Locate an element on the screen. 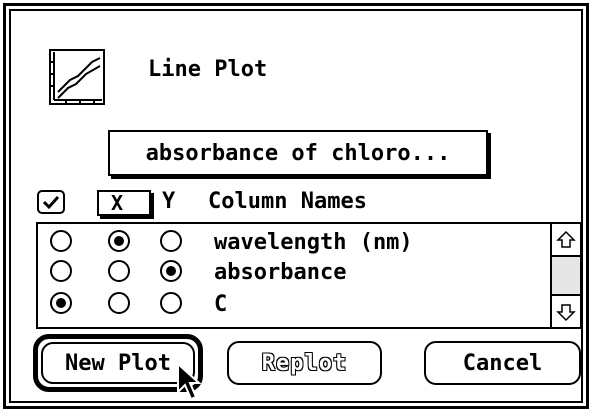 This screenshot has width=595, height=415. column-name: C is located at coordinates (221, 304).